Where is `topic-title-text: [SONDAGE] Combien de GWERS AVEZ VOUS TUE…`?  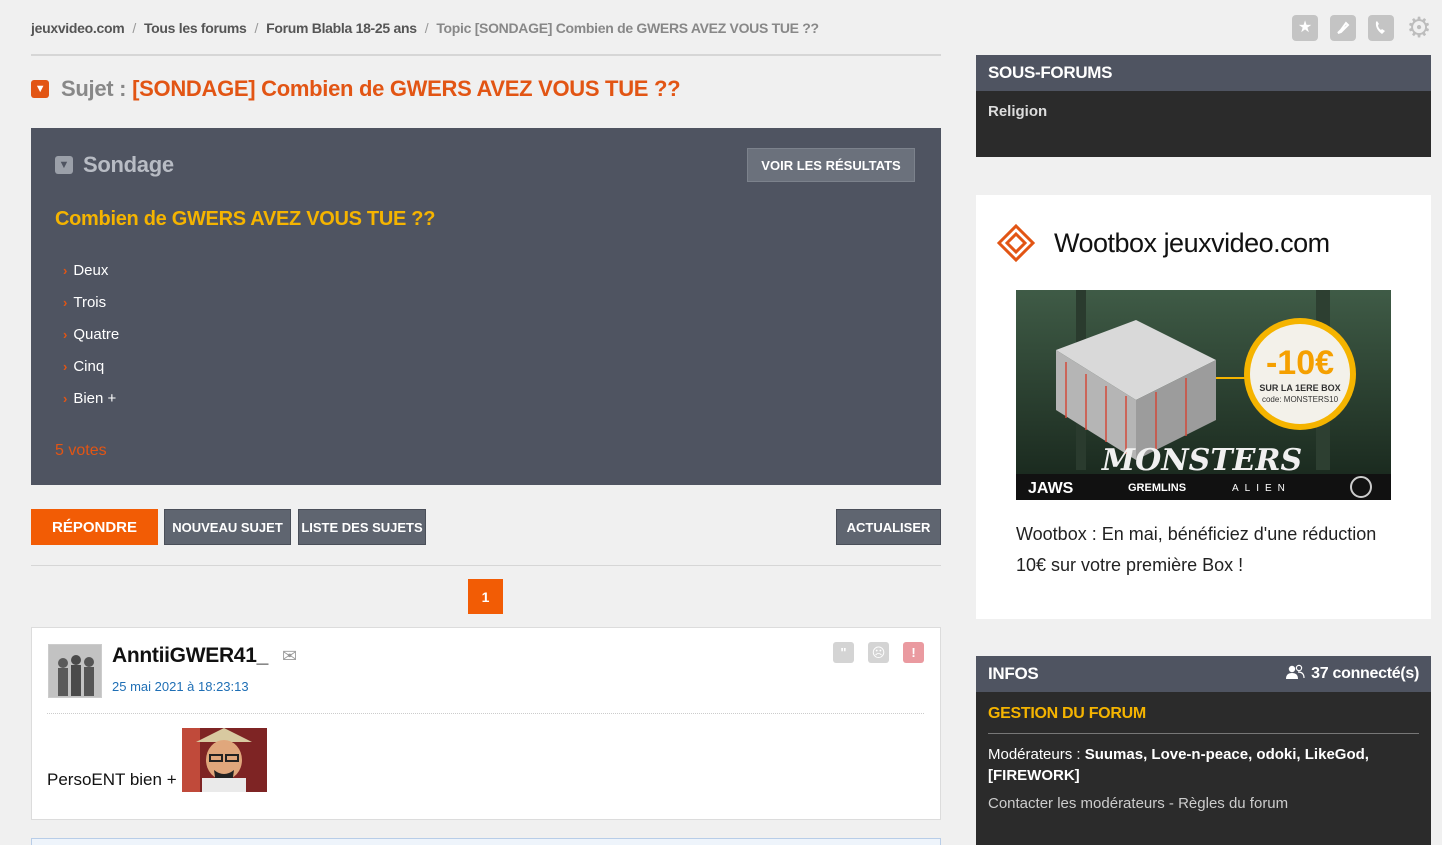
topic-title-text: [SONDAGE] Combien de GWERS AVEZ VOUS TUE… is located at coordinates (406, 88).